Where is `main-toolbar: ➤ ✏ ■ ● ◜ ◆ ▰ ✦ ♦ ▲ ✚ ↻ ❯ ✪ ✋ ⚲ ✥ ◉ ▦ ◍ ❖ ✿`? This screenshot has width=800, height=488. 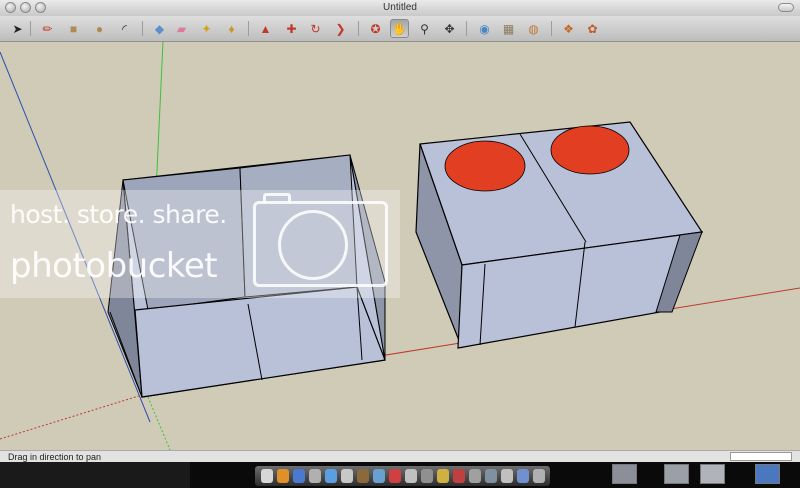
main-toolbar: ➤ ✏ ■ ● ◜ ◆ ▰ ✦ ♦ ▲ ✚ ↻ ❯ ✪ ✋ ⚲ ✥ ◉ ▦ ◍ ❖ ✿ is located at coordinates (400, 29).